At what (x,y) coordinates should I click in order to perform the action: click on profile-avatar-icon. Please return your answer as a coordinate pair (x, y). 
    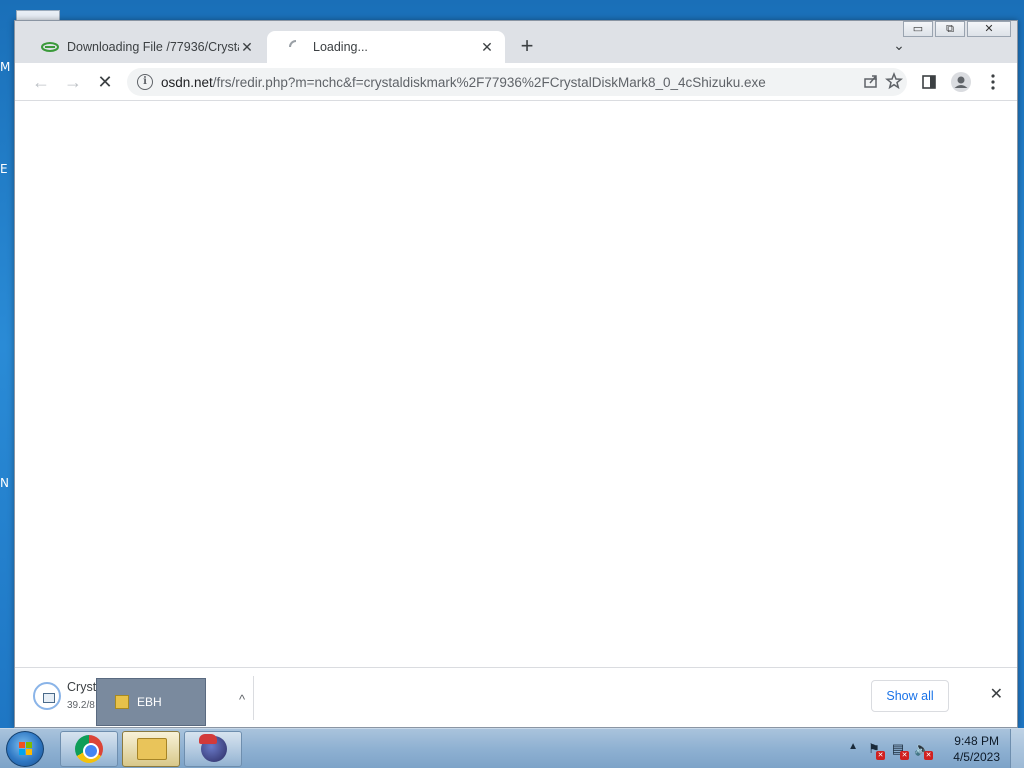
    Looking at the image, I should click on (961, 82).